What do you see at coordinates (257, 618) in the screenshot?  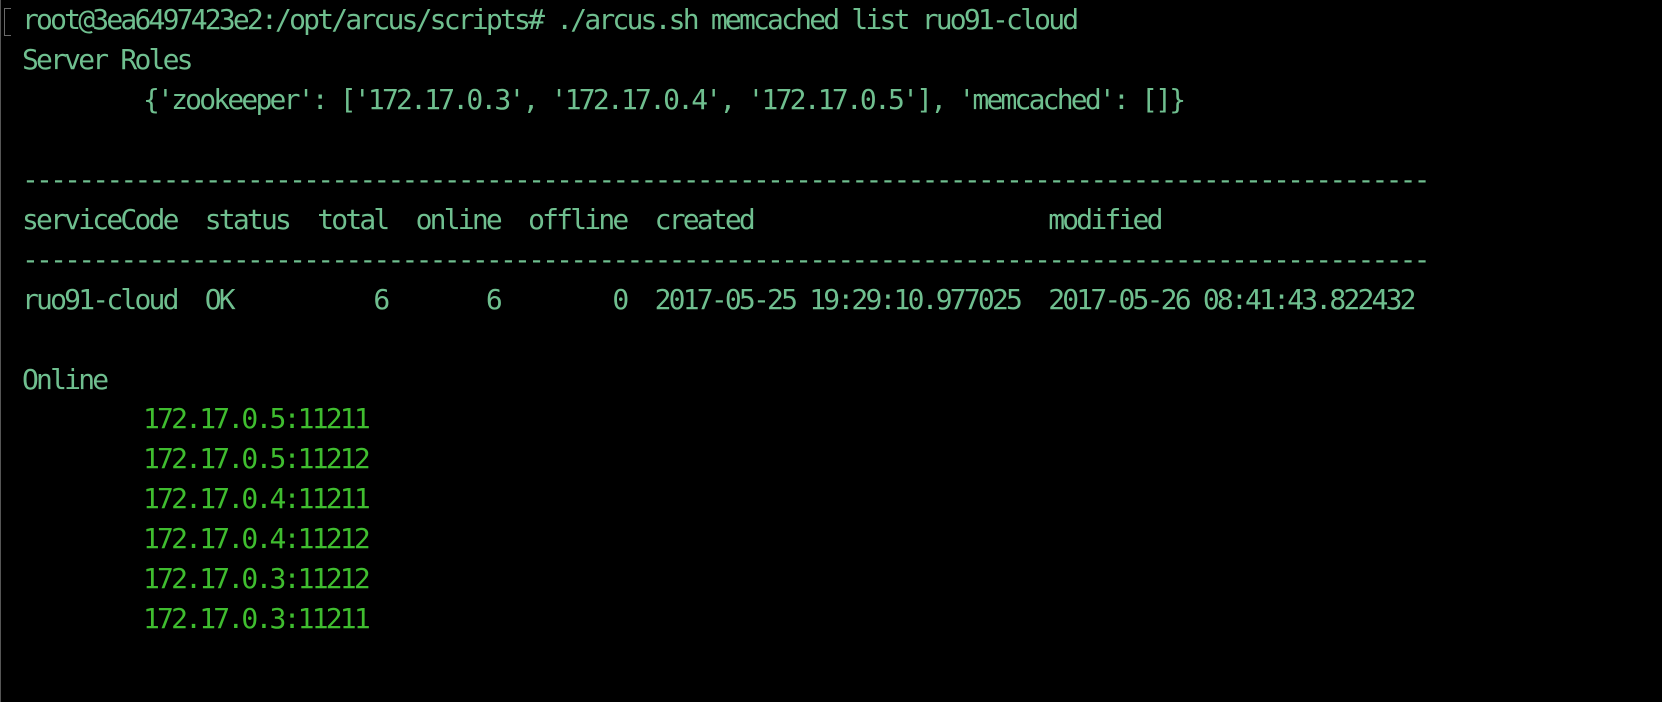 I see `online-server-address: 172.17.0.3:11211` at bounding box center [257, 618].